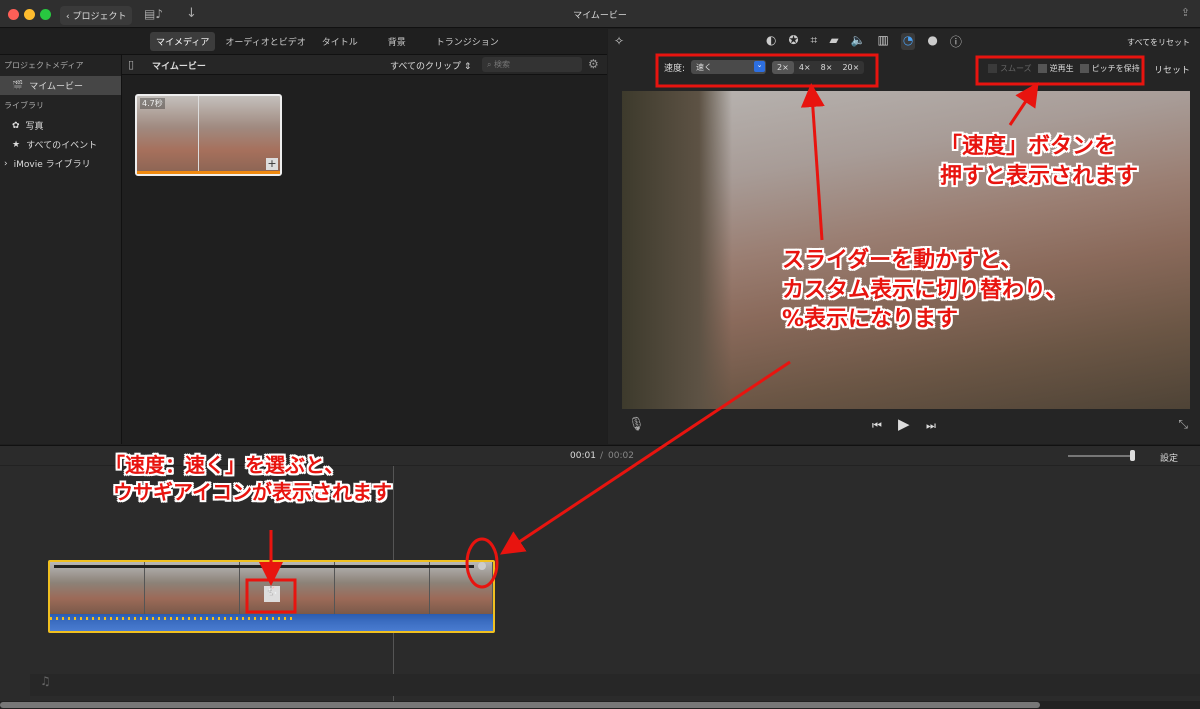  Describe the element at coordinates (1028, 146) in the screenshot. I see `annotation-line: 「速度」ボタンを` at that location.